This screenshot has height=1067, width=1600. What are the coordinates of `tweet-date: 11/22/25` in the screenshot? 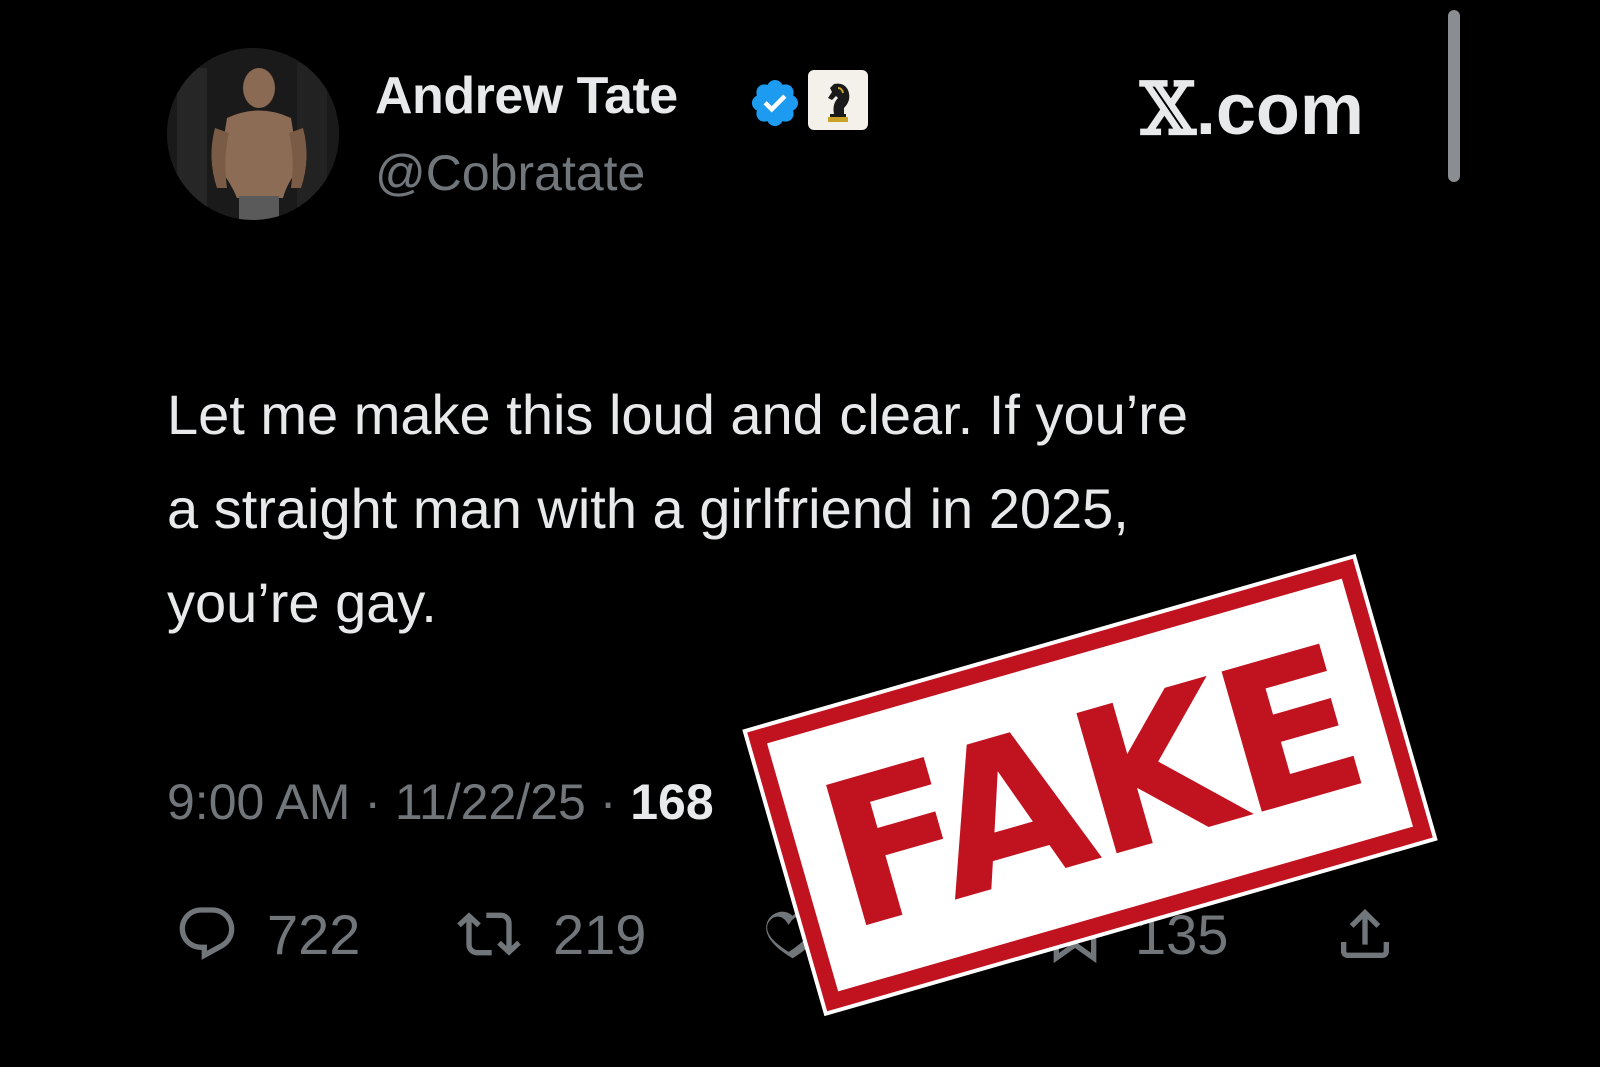 It's located at (490, 802).